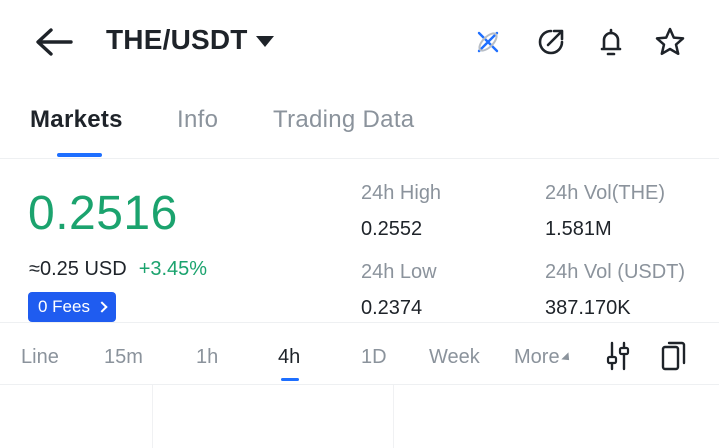  What do you see at coordinates (392, 308) in the screenshot?
I see `low-value: 0.2374` at bounding box center [392, 308].